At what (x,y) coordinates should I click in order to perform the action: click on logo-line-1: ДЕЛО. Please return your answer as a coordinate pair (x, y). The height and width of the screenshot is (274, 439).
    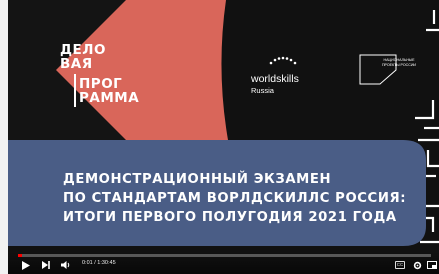
    Looking at the image, I should click on (83, 50).